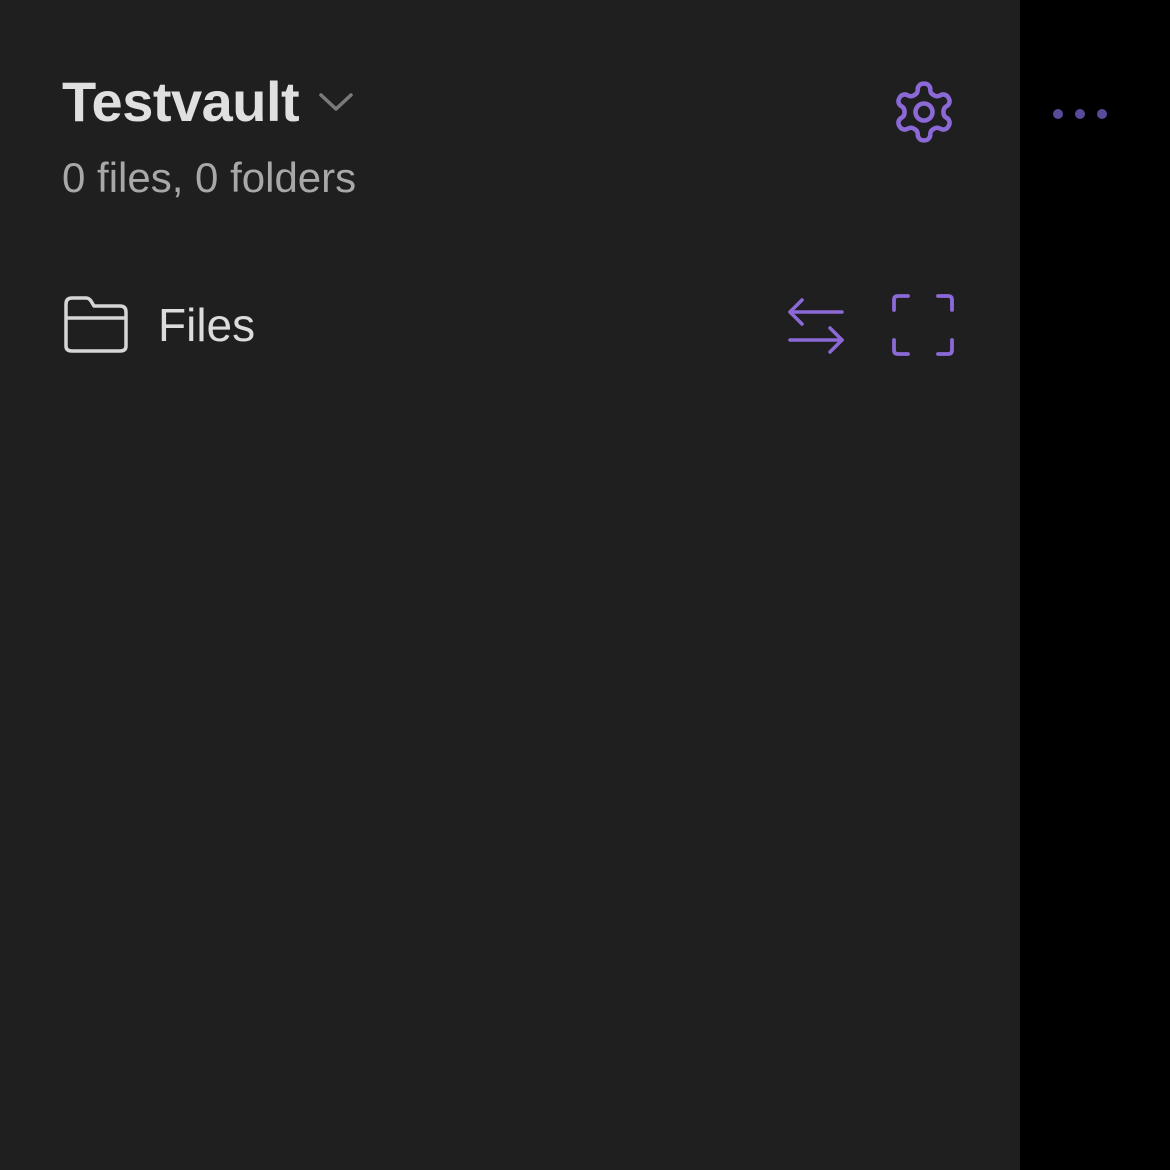 The width and height of the screenshot is (1170, 1170). I want to click on more-horizontal-icon, so click(1080, 114).